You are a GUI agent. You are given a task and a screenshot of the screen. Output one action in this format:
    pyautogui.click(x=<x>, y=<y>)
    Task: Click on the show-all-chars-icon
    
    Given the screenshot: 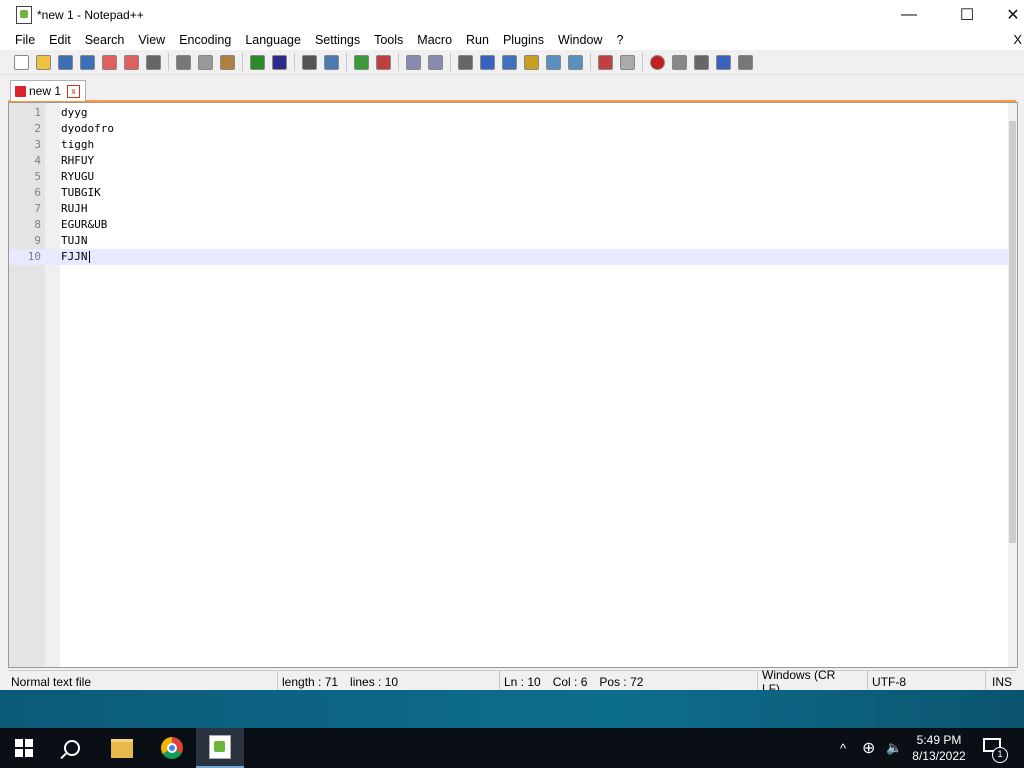 What is the action you would take?
    pyautogui.click(x=487, y=62)
    